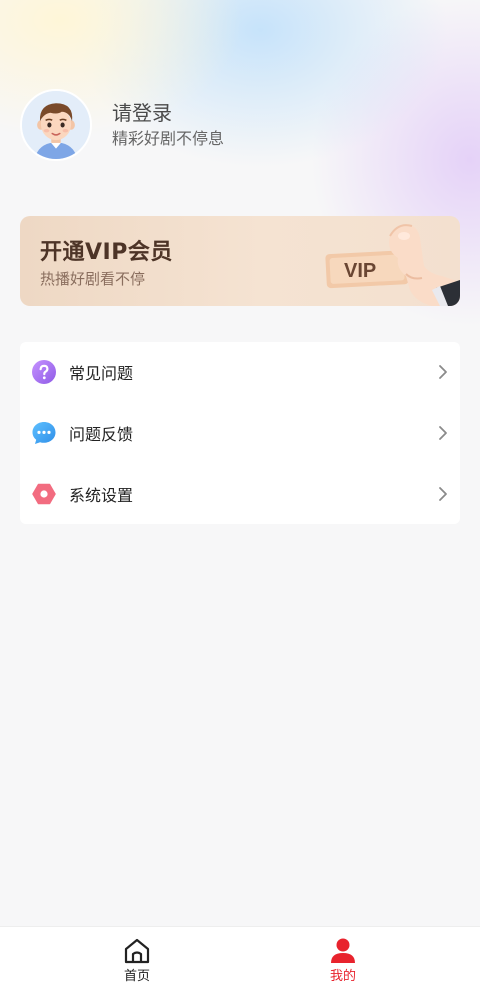 Image resolution: width=480 pixels, height=988 pixels. Describe the element at coordinates (360, 271) in the screenshot. I see `vip-badge-text: VIP` at that location.